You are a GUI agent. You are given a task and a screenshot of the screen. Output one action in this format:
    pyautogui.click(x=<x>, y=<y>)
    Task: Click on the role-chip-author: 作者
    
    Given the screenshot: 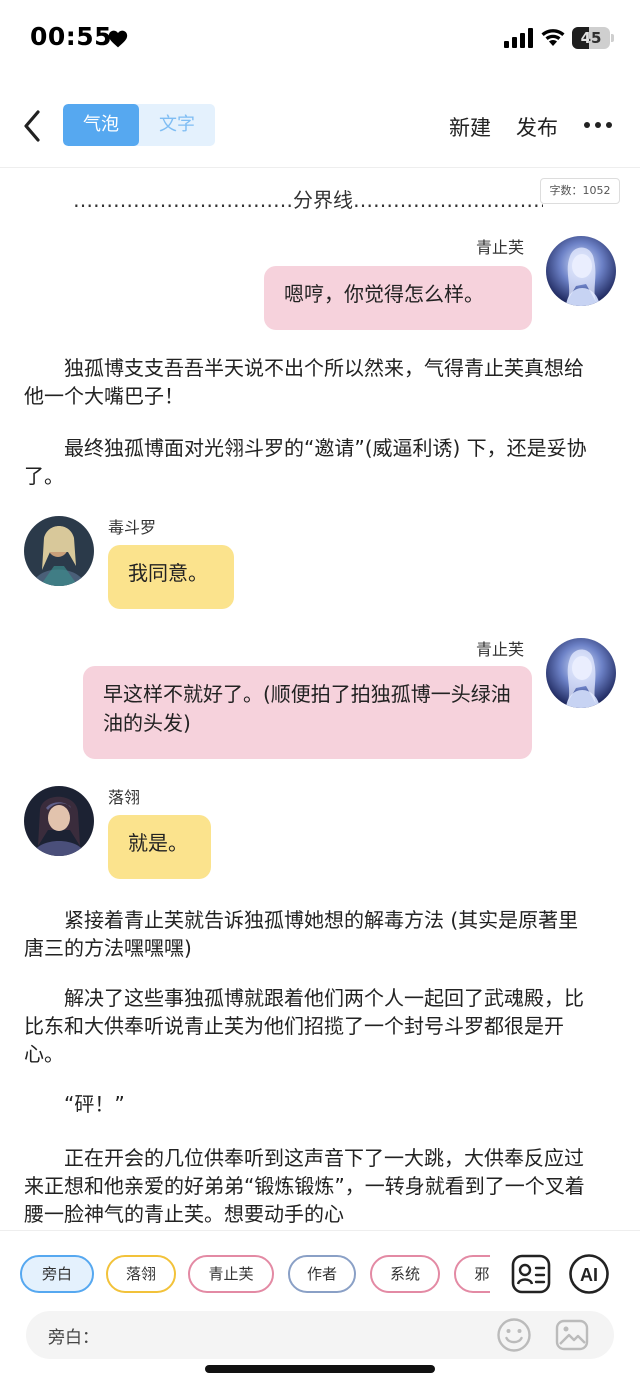 What is the action you would take?
    pyautogui.click(x=322, y=1274)
    